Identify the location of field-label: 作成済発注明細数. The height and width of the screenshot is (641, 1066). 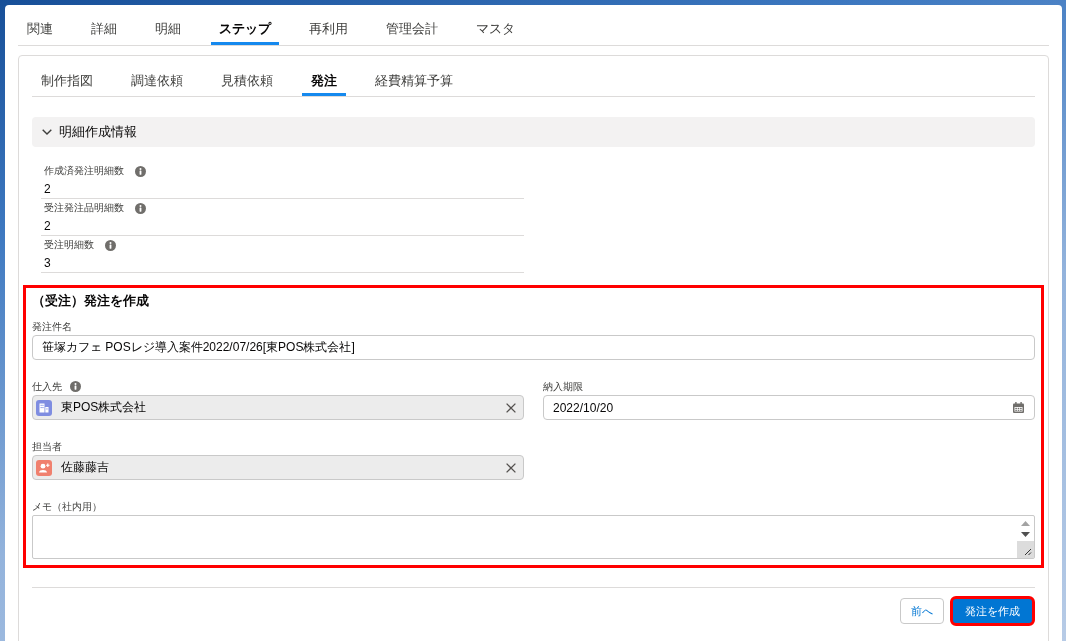
(84, 171).